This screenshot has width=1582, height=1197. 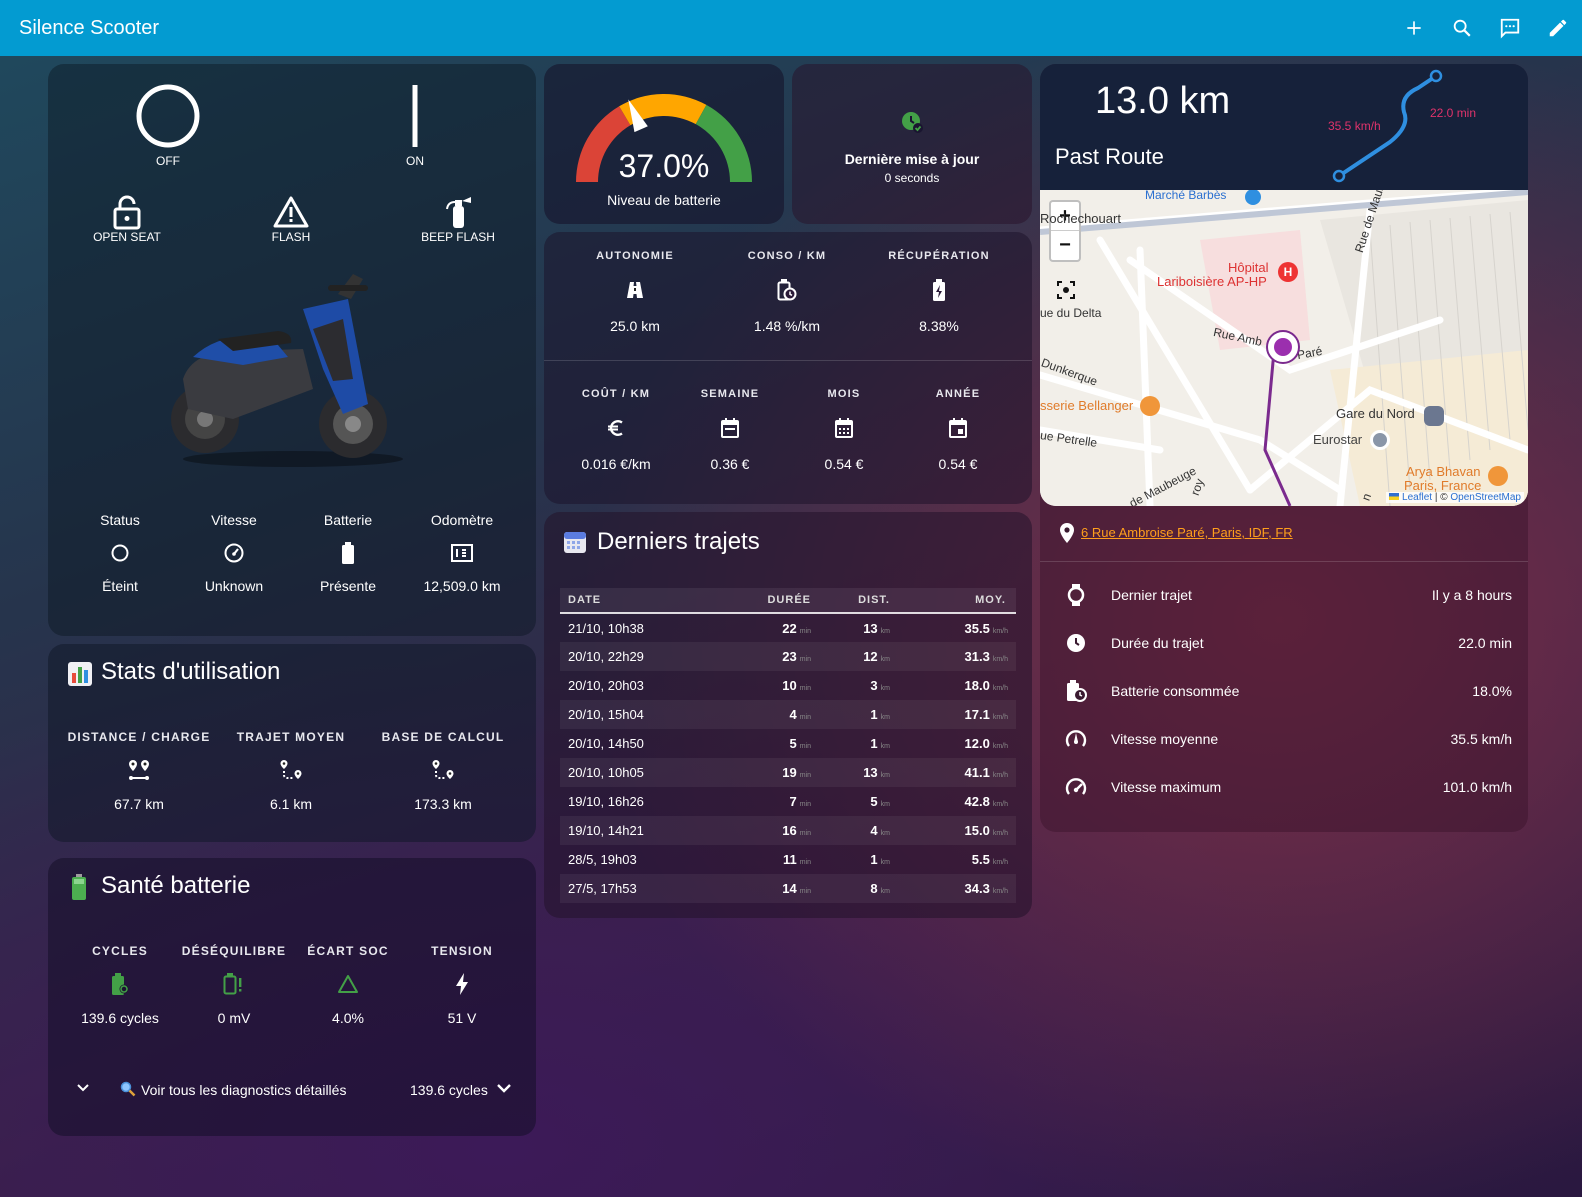 What do you see at coordinates (874, 685) in the screenshot?
I see `trip-distance-value: 3` at bounding box center [874, 685].